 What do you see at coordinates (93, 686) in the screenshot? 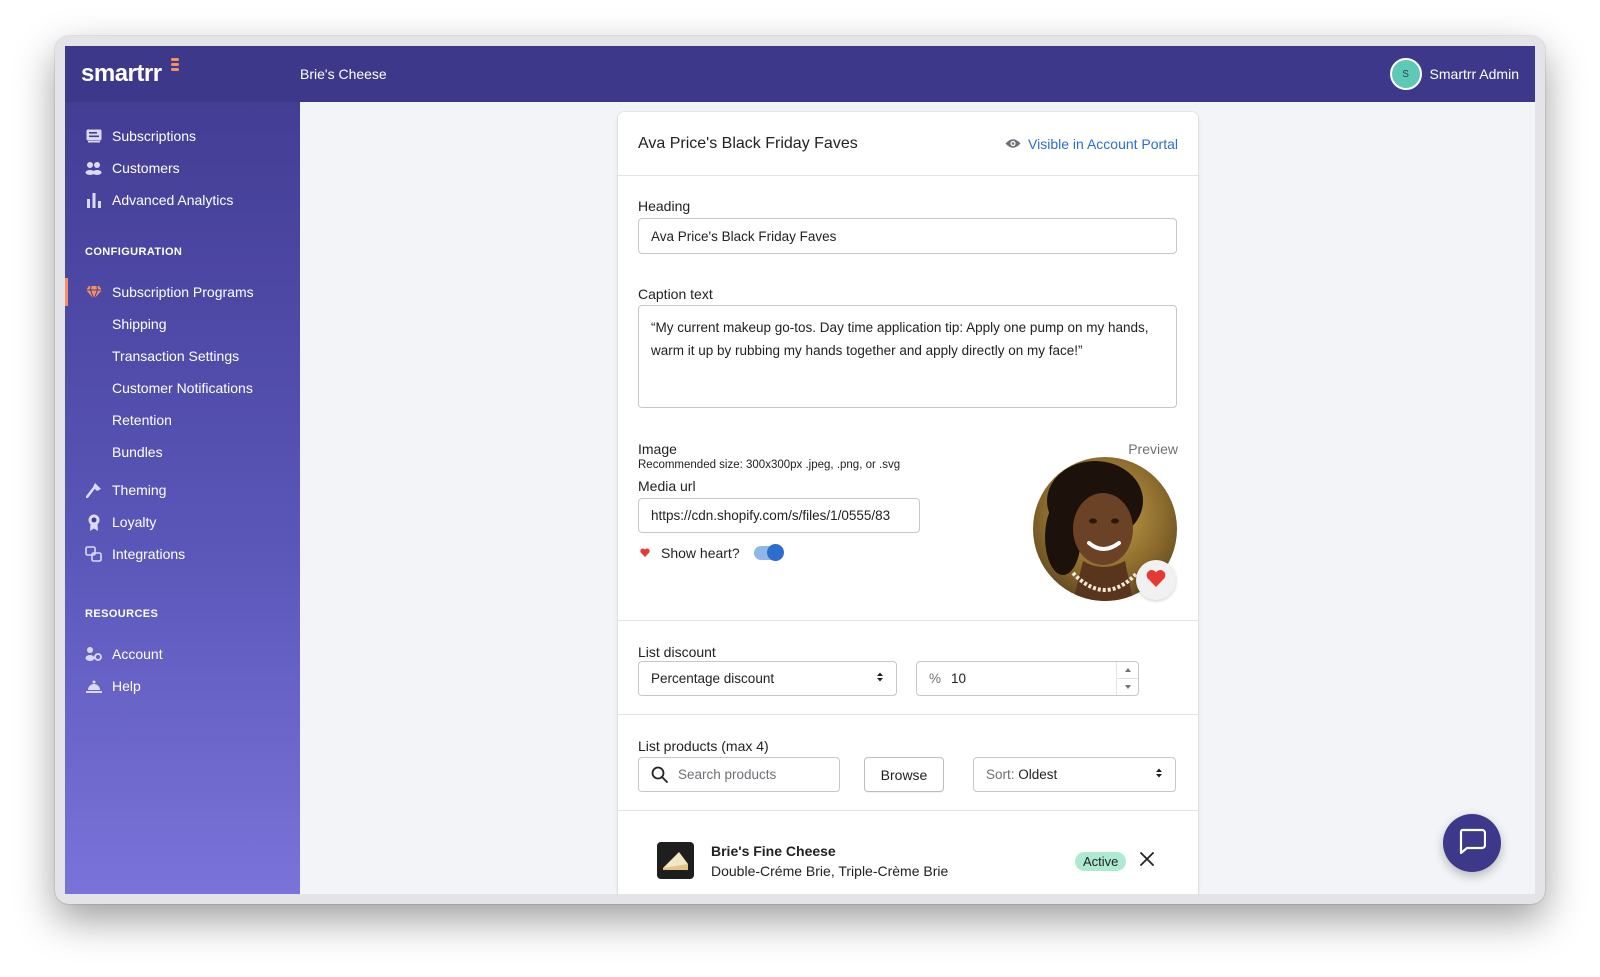
I see `help-icon` at bounding box center [93, 686].